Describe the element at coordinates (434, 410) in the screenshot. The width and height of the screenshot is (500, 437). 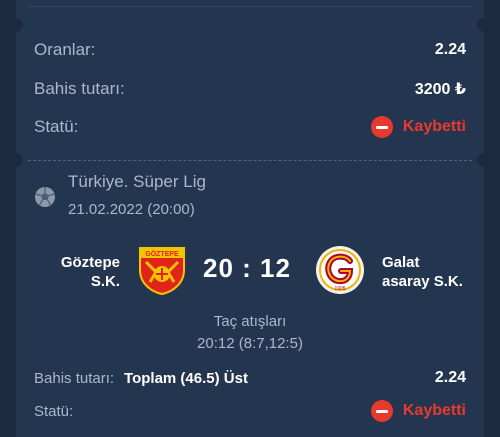
I see `bet-status-value: Kaybetti` at that location.